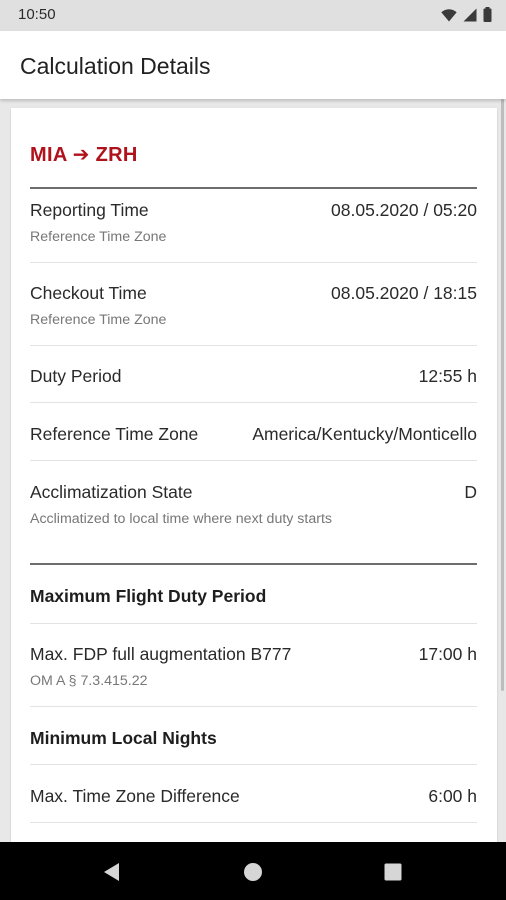 This screenshot has width=506, height=900. What do you see at coordinates (470, 492) in the screenshot?
I see `acclimatization-state-value: D` at bounding box center [470, 492].